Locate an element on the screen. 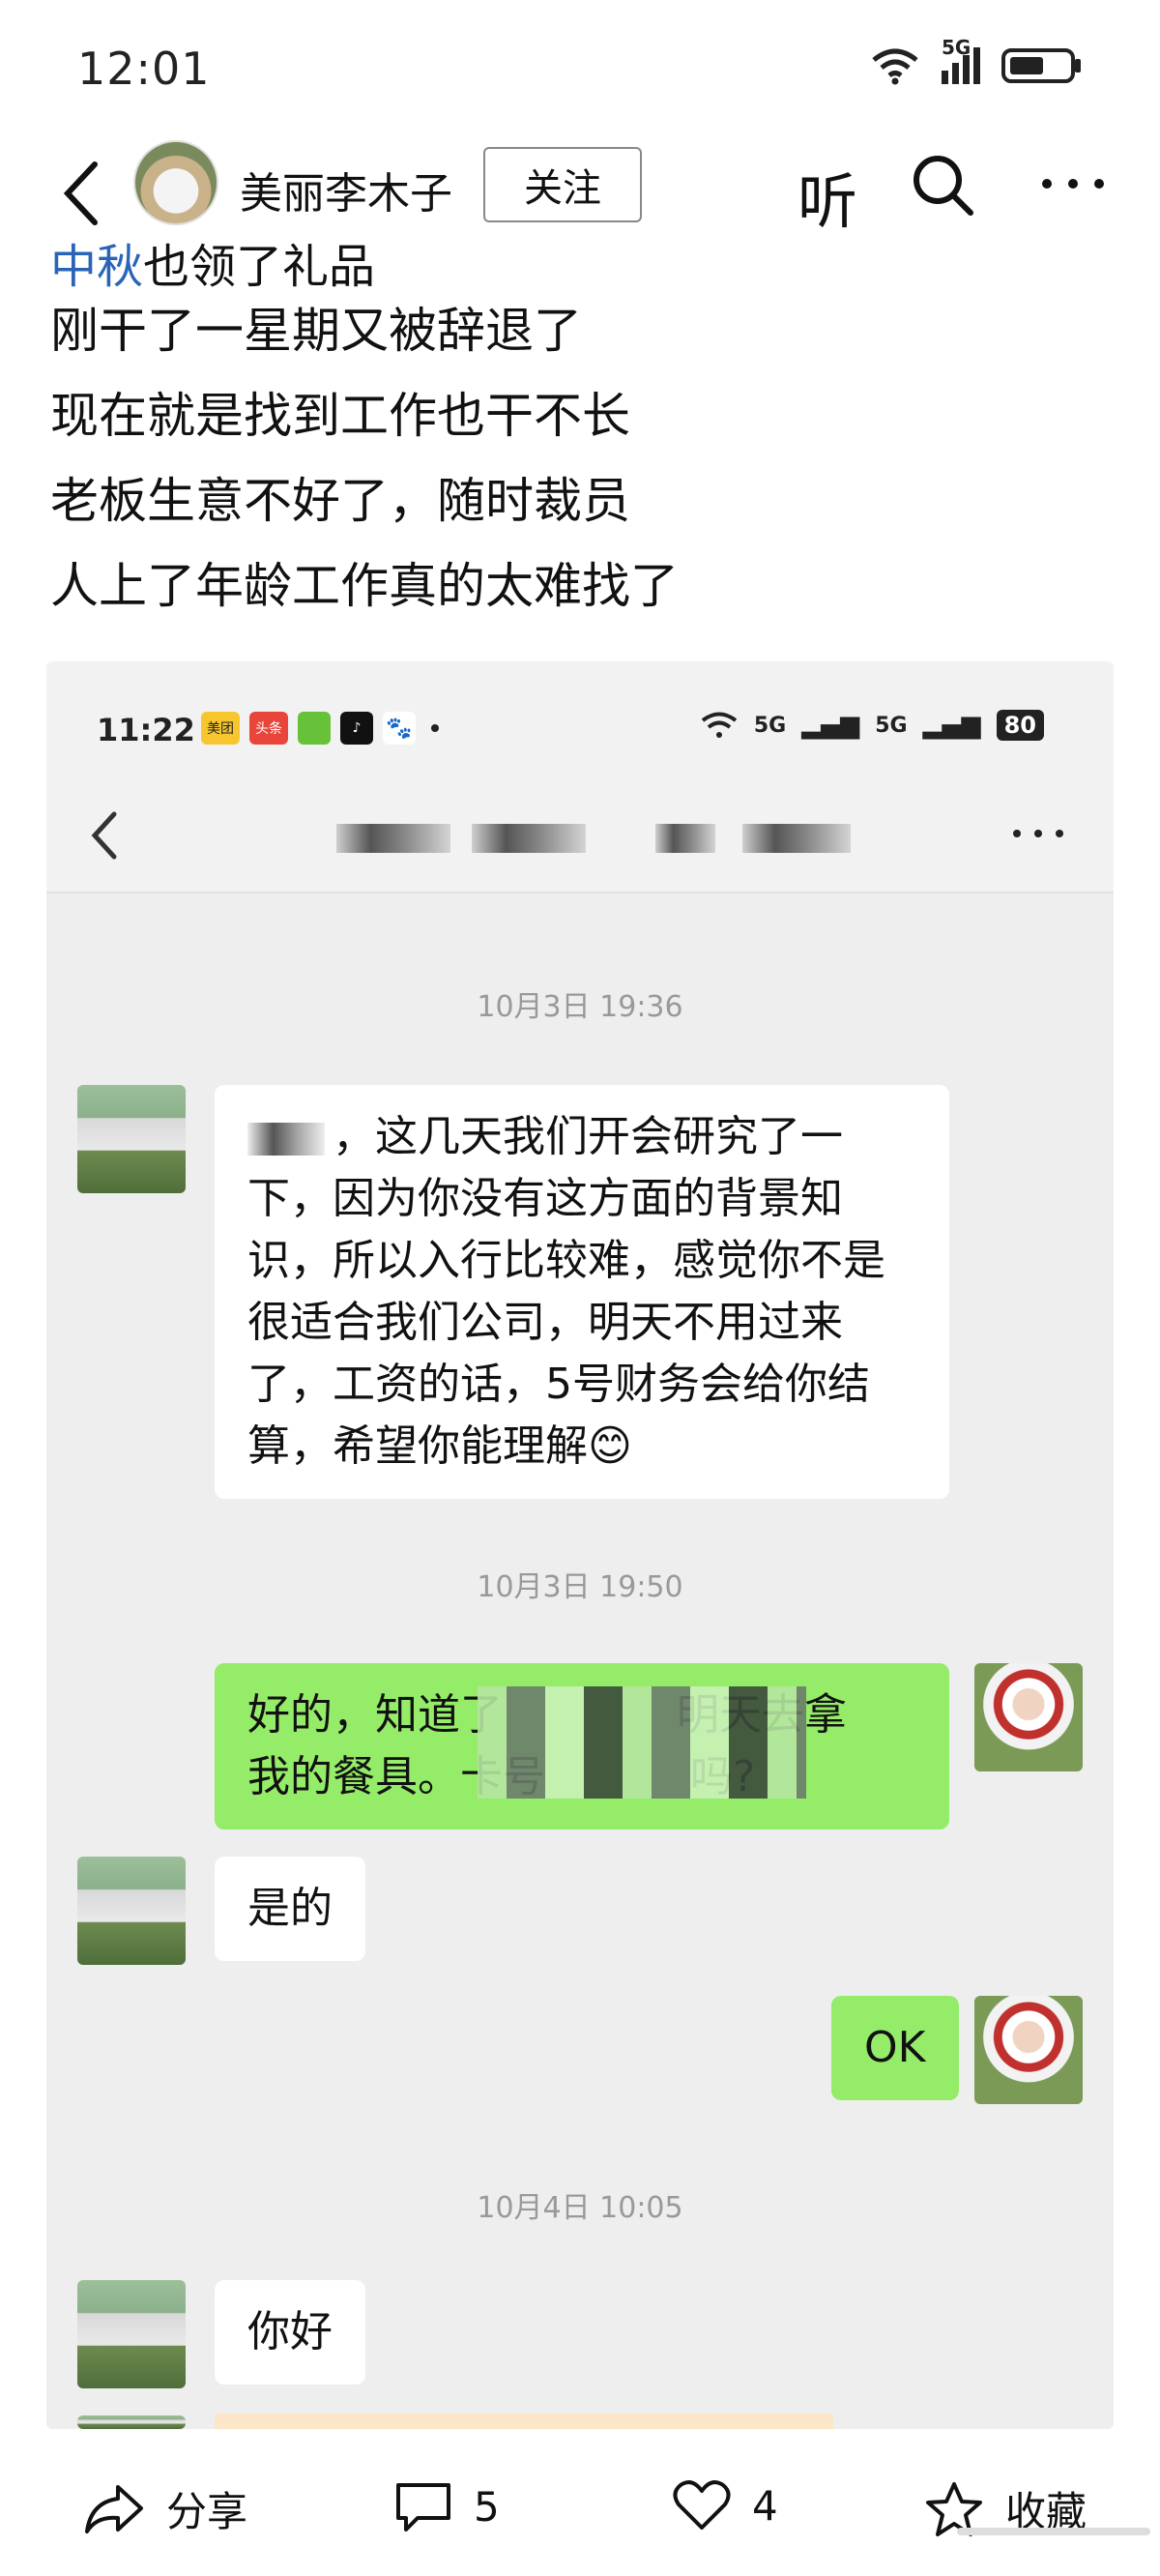 This screenshot has width=1160, height=2576. more-dot-icon is located at coordinates (435, 728).